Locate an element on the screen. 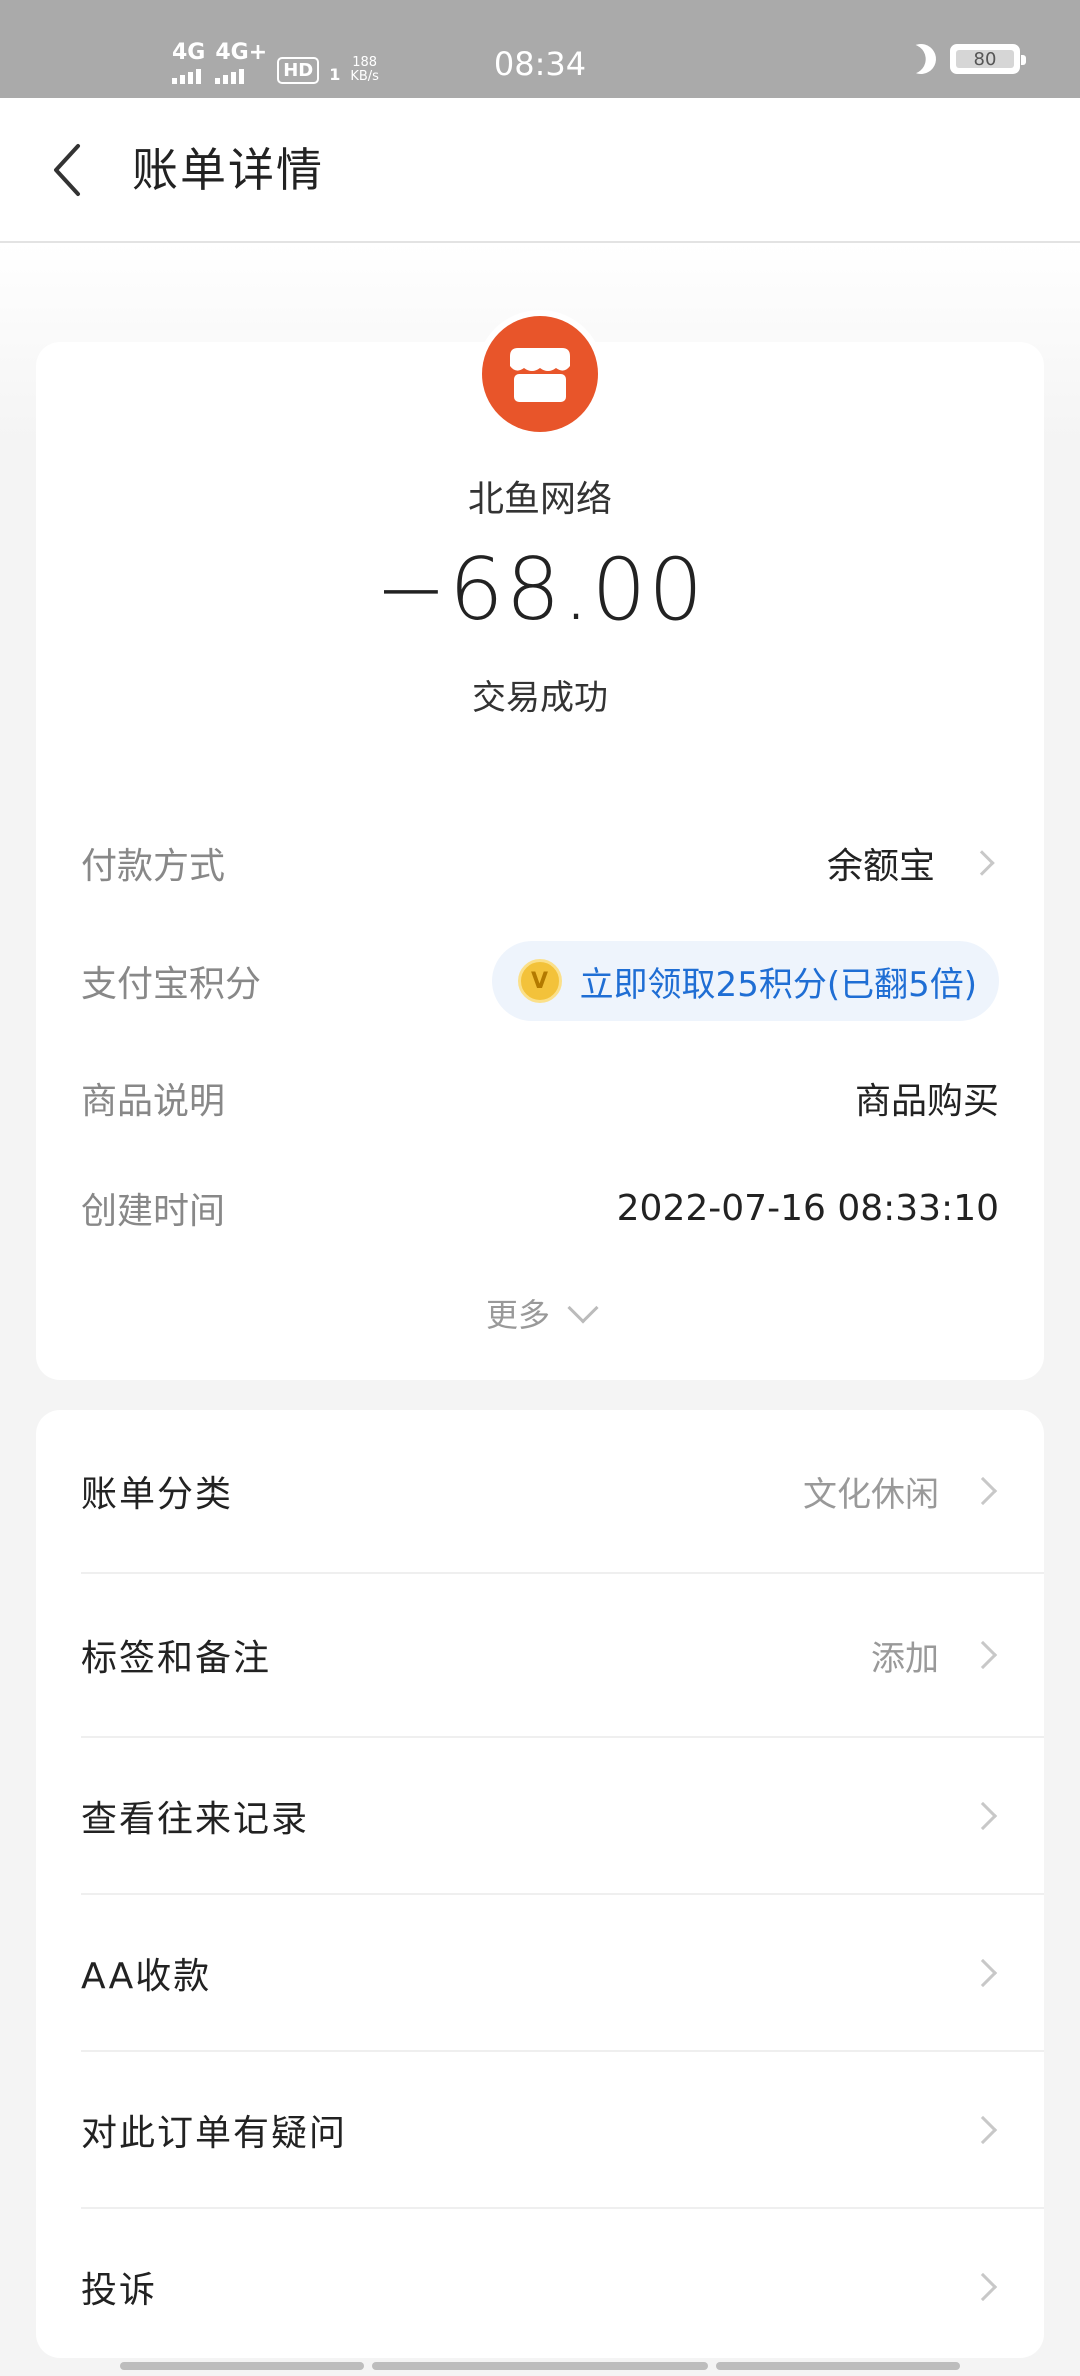 The image size is (1080, 2376). payment-method-value: 余额宝 is located at coordinates (880, 866).